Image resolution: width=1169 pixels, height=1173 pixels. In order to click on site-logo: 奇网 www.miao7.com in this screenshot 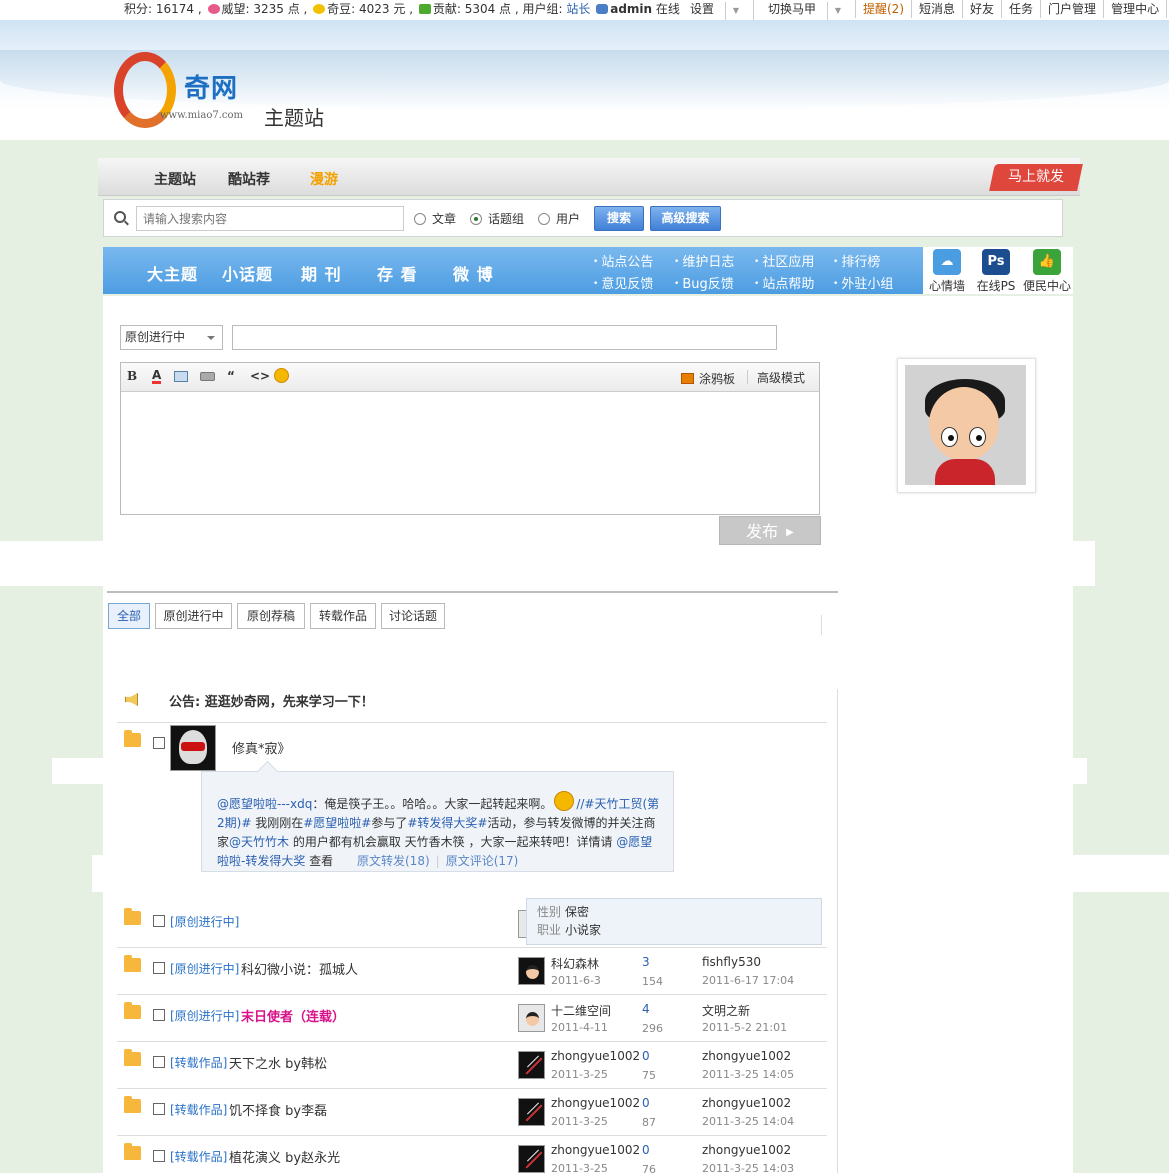, I will do `click(189, 93)`.